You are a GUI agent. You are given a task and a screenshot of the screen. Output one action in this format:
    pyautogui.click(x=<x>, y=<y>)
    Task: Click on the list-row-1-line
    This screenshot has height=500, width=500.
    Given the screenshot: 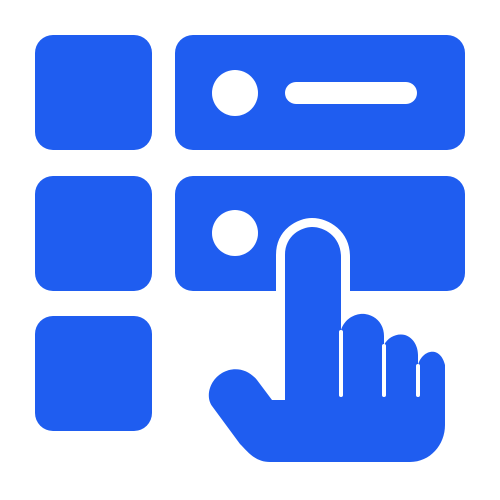 What is the action you would take?
    pyautogui.click(x=351, y=93)
    